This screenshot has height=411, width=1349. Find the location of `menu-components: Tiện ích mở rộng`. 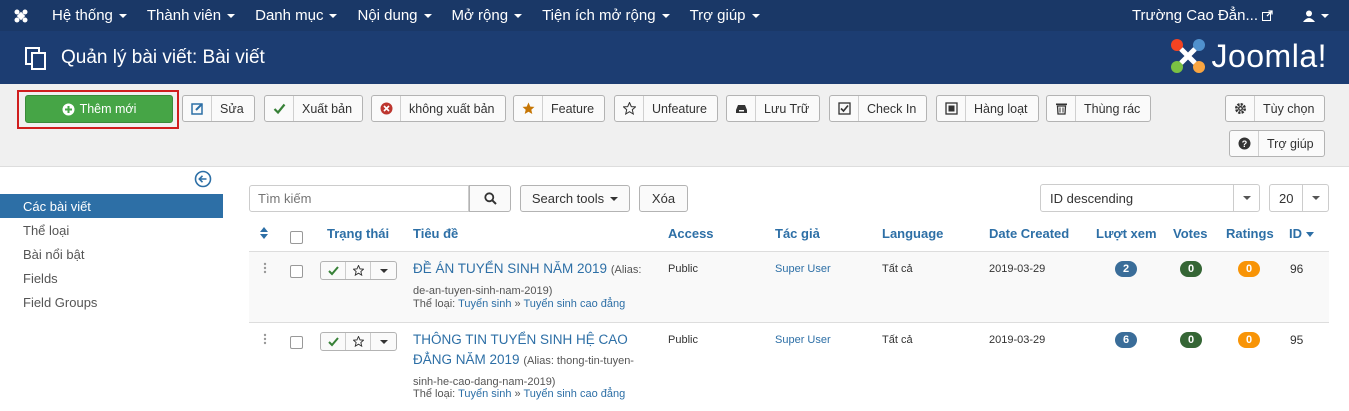

menu-components: Tiện ích mở rộng is located at coordinates (606, 15).